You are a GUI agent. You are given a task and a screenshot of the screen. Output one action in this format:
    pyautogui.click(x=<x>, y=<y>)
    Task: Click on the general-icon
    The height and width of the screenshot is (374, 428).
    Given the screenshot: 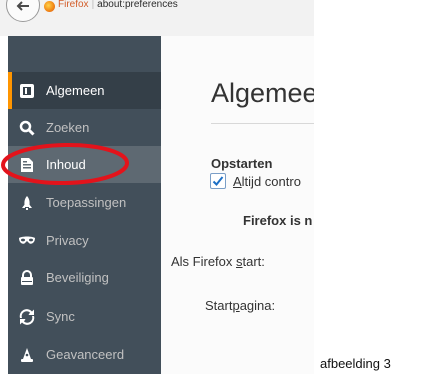 What is the action you would take?
    pyautogui.click(x=27, y=91)
    